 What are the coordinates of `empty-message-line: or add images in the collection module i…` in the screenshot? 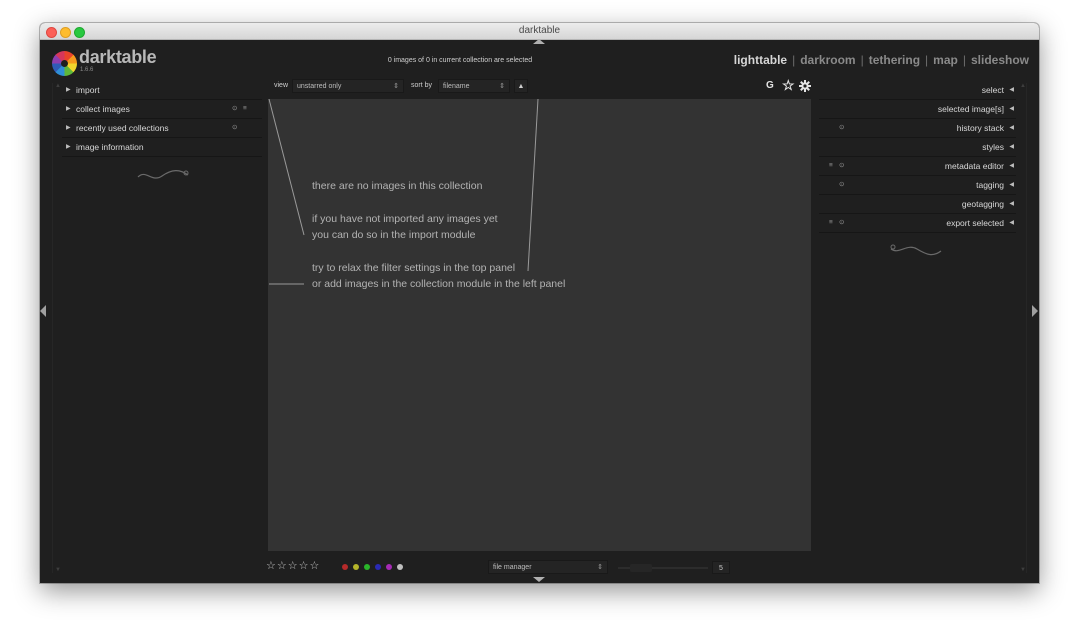 It's located at (439, 284).